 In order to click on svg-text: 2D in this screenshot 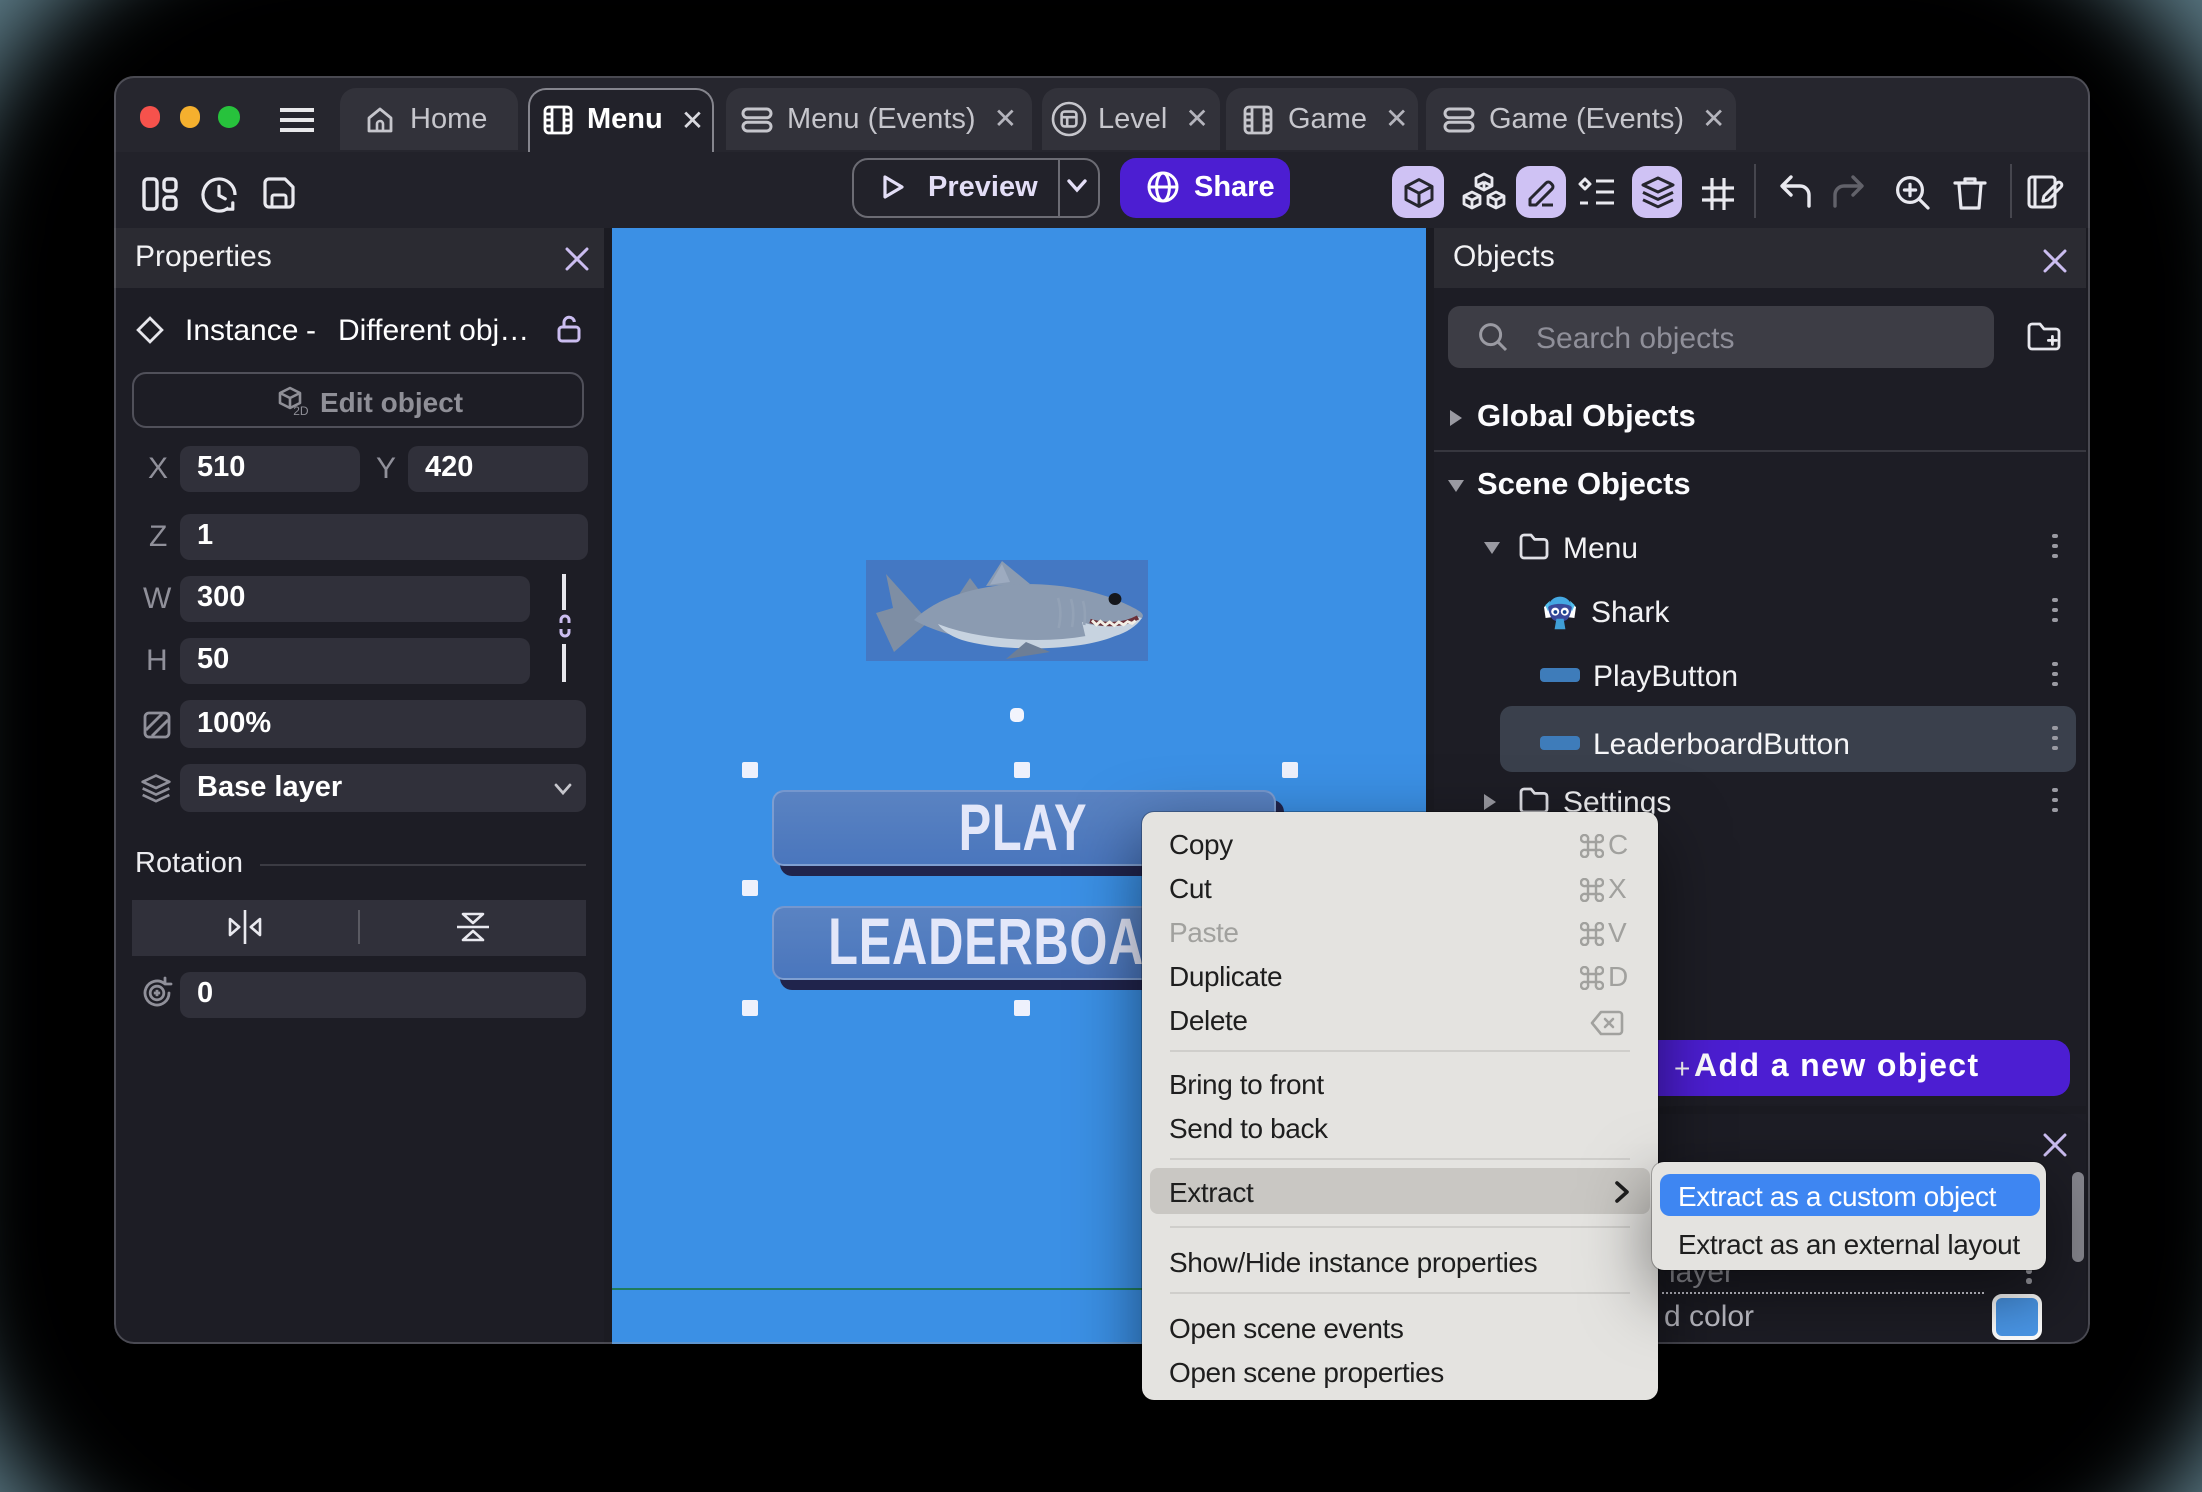, I will do `click(300, 409)`.